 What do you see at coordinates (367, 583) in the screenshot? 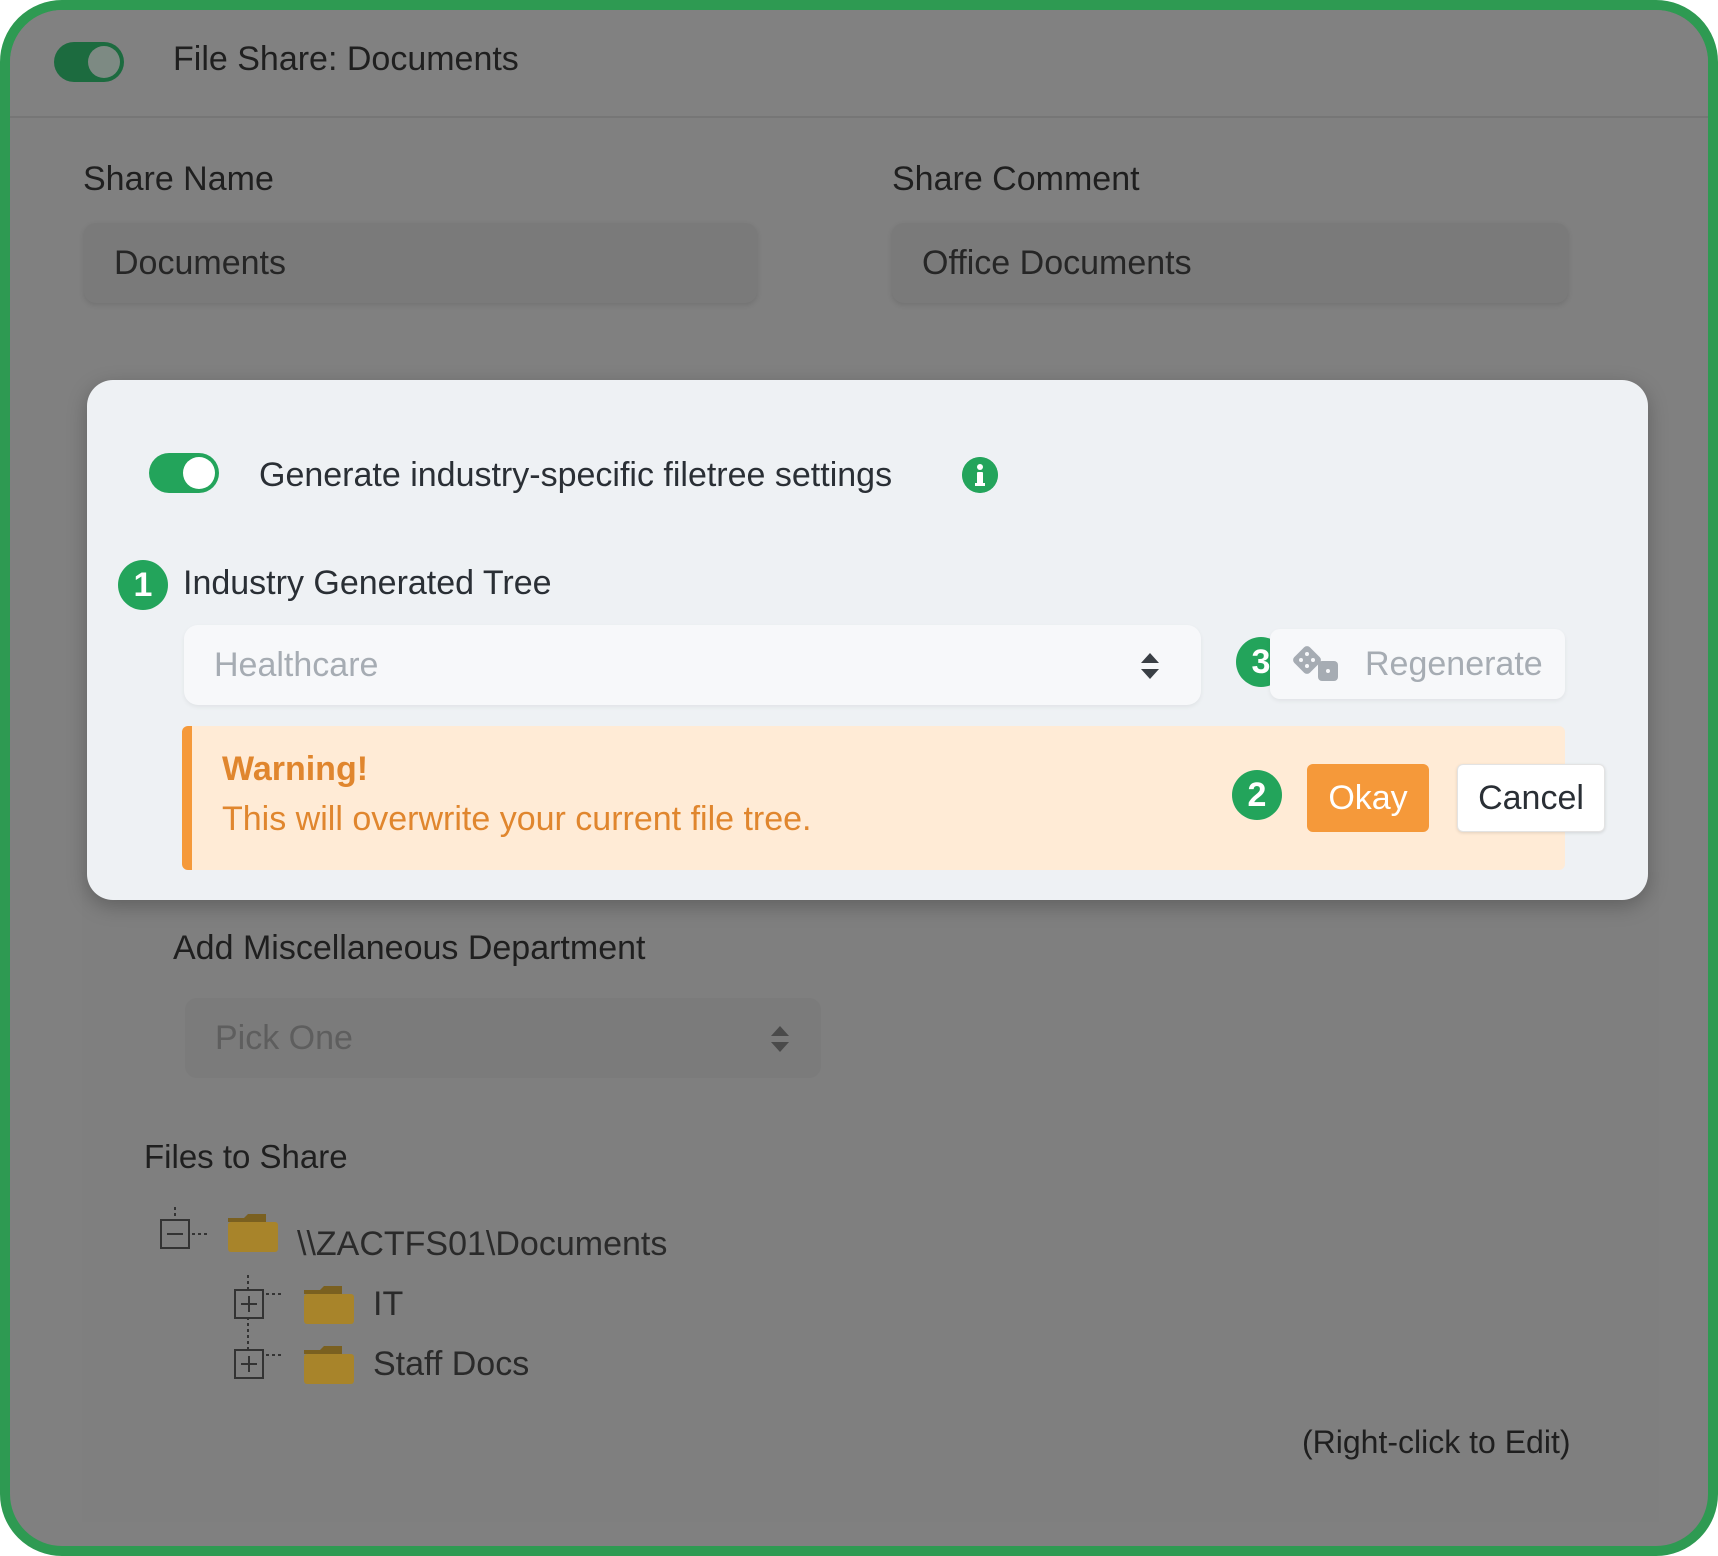
I see `industry-tree-label: Industry Generated Tree` at bounding box center [367, 583].